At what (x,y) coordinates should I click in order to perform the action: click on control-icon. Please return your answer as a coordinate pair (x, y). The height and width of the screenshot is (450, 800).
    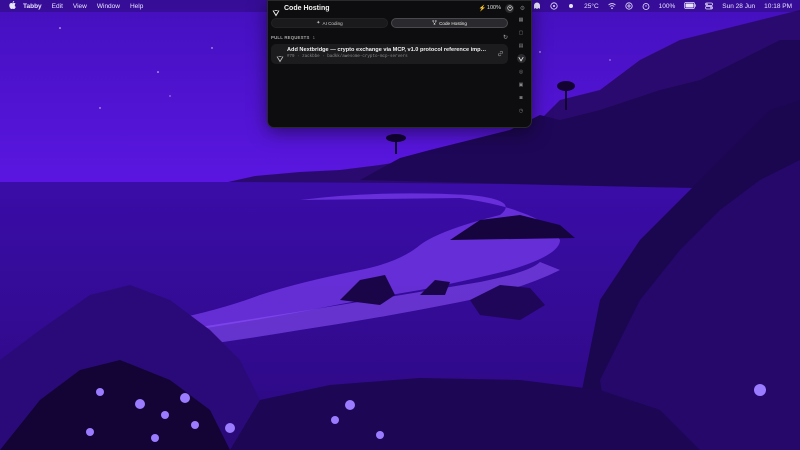
    Looking at the image, I should click on (629, 6).